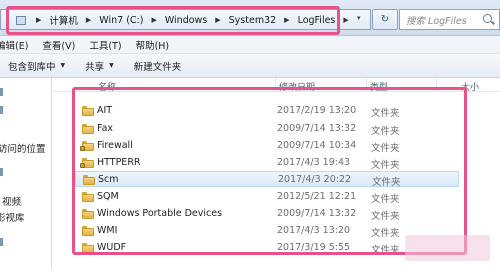 The width and height of the screenshot is (500, 269). I want to click on share-button: 共享 ▼, so click(99, 66).